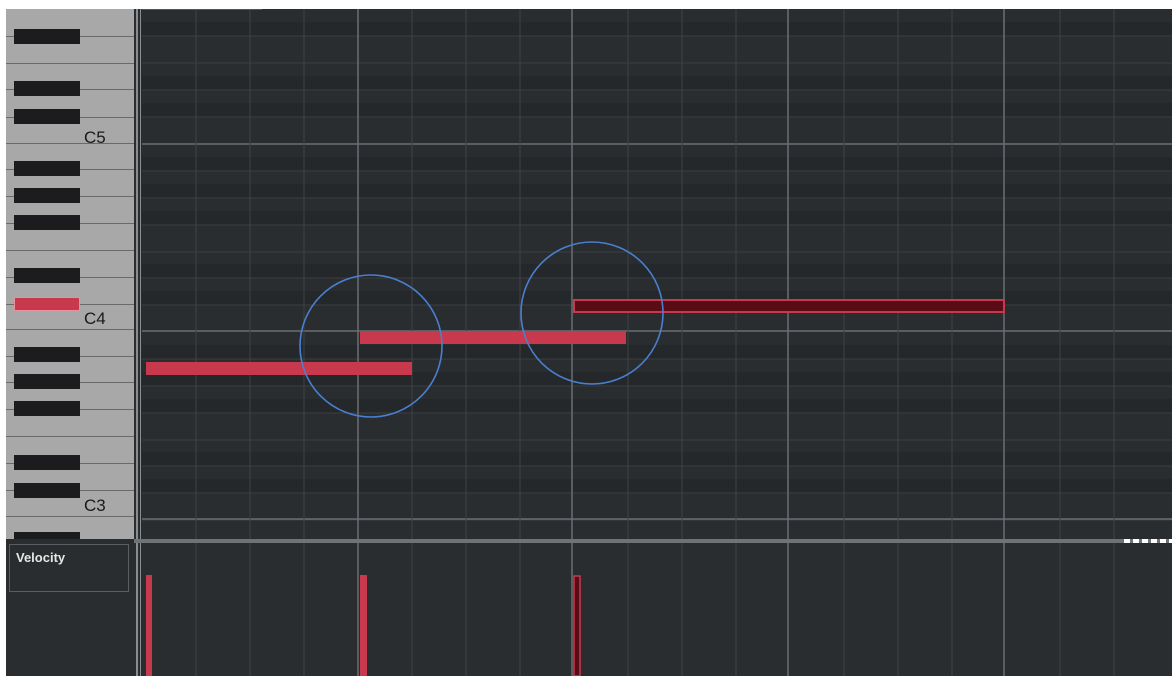 This screenshot has width=1172, height=676. Describe the element at coordinates (95, 137) in the screenshot. I see `octave-label-c5: C5` at that location.